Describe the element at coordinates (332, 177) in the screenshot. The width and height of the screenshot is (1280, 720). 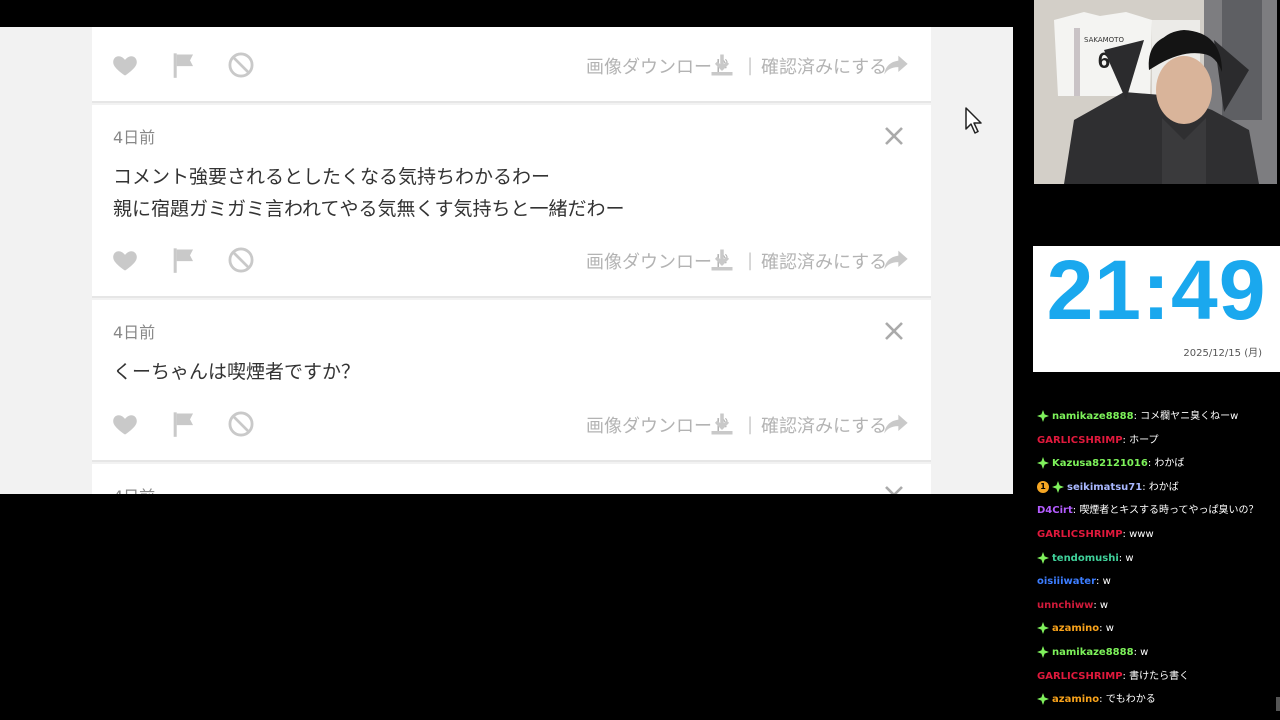
I see `comment-line: コメント強要されるとしたくなる気持ちわかるわー` at that location.